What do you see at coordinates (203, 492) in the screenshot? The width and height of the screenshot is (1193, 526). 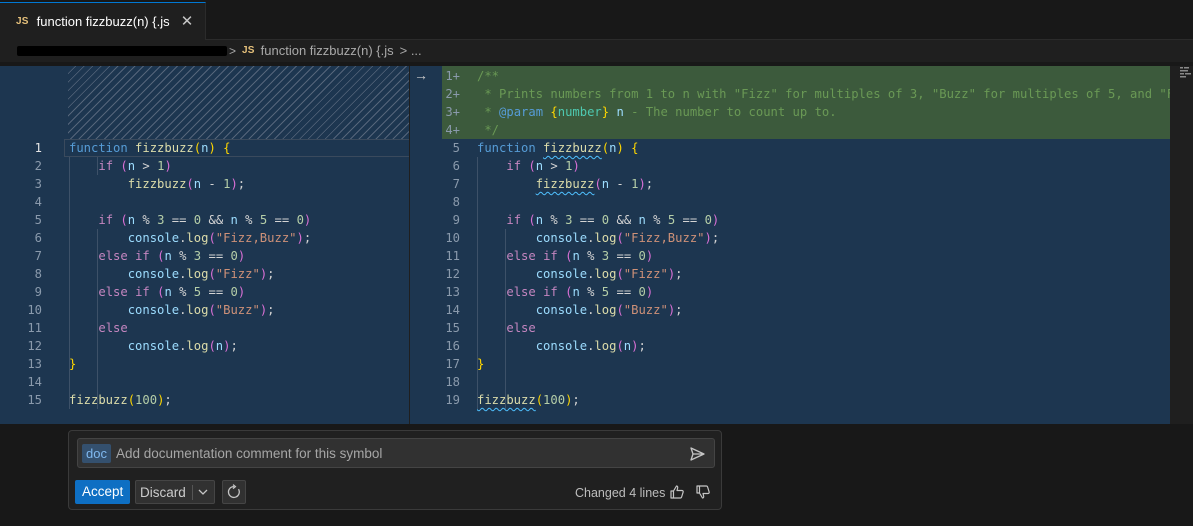 I see `chevron-down-icon` at bounding box center [203, 492].